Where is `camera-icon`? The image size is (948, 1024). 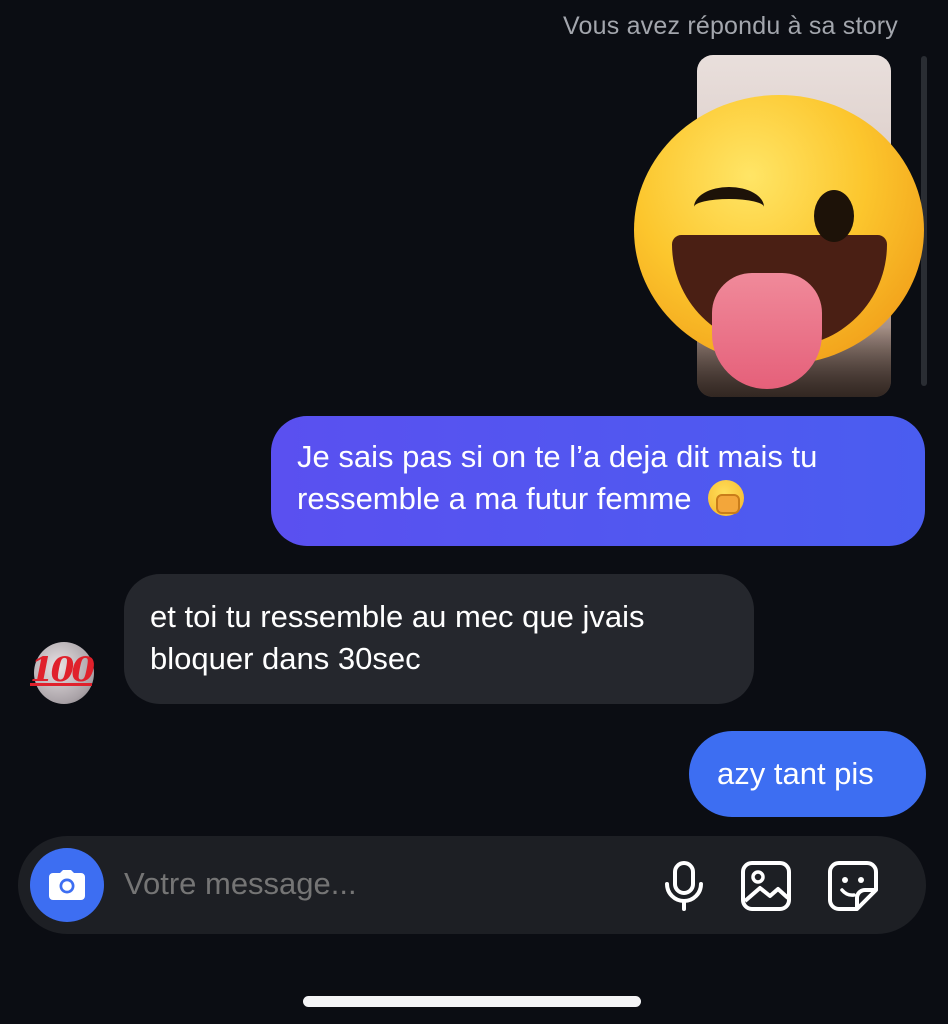 camera-icon is located at coordinates (67, 885).